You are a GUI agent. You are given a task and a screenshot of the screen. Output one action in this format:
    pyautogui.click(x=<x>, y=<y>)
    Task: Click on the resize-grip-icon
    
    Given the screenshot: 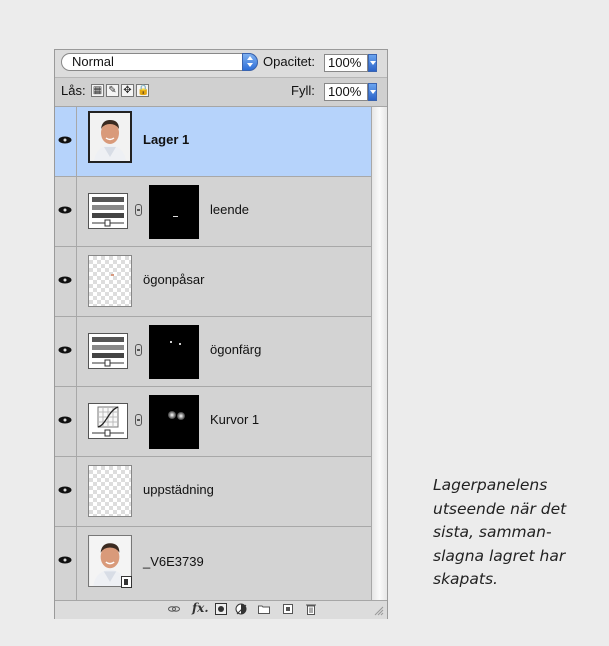 What is the action you would take?
    pyautogui.click(x=378, y=610)
    